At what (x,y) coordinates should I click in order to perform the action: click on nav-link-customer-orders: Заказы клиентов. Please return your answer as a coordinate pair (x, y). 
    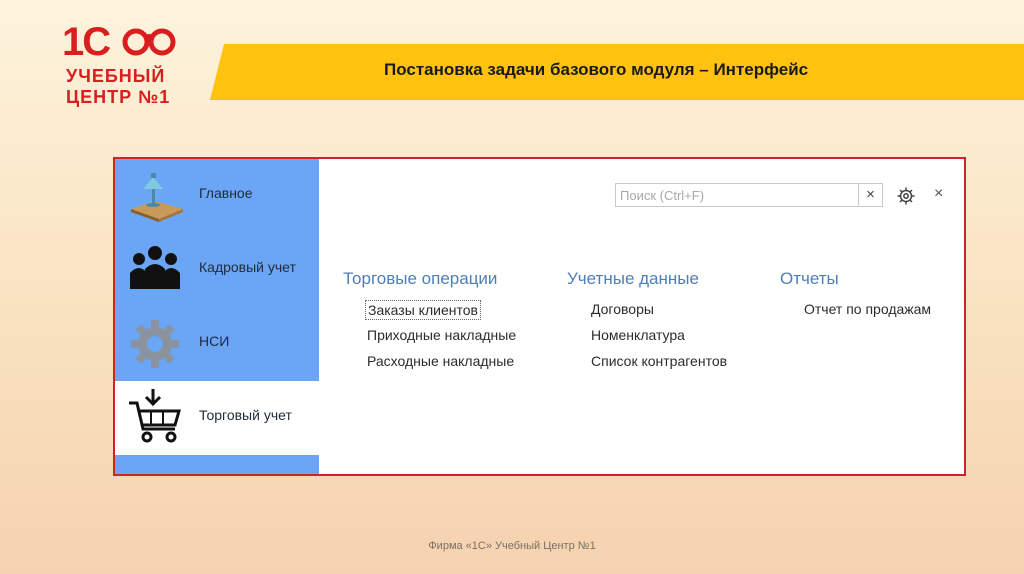
    Looking at the image, I should click on (441, 313).